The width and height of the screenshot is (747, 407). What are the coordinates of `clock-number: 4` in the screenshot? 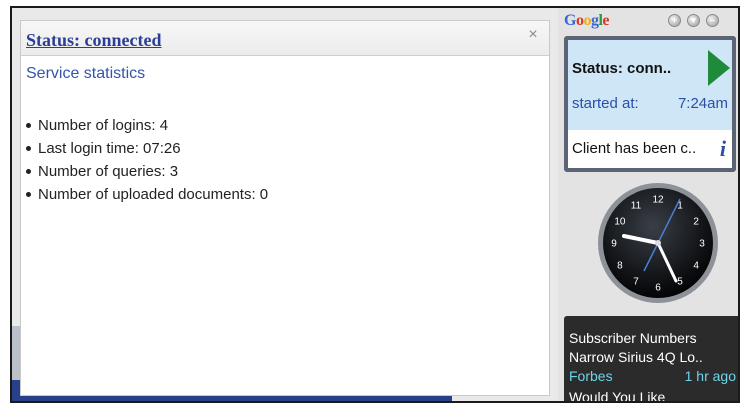 It's located at (696, 266).